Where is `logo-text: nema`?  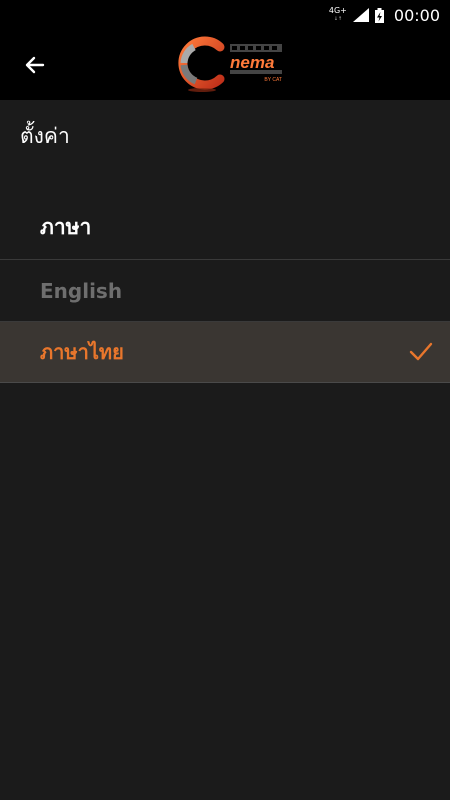
logo-text: nema is located at coordinates (252, 62).